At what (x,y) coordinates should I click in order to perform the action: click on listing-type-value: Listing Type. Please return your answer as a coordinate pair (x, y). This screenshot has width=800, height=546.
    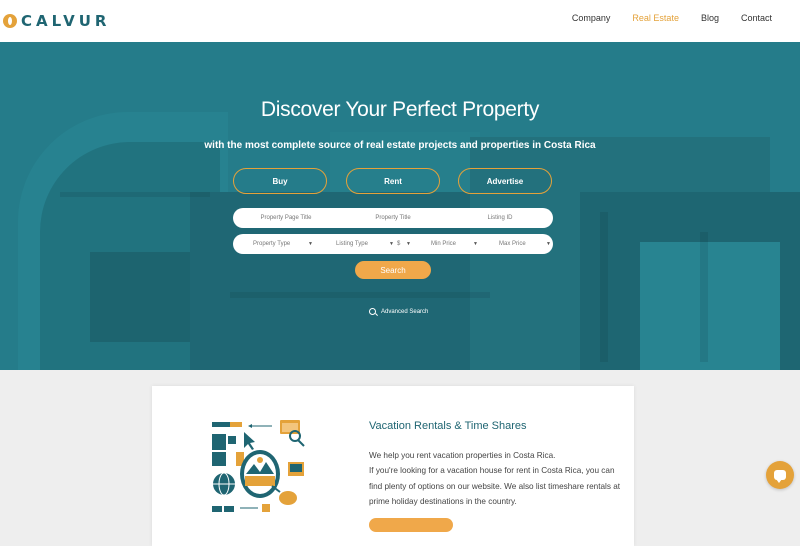
    Looking at the image, I should click on (352, 244).